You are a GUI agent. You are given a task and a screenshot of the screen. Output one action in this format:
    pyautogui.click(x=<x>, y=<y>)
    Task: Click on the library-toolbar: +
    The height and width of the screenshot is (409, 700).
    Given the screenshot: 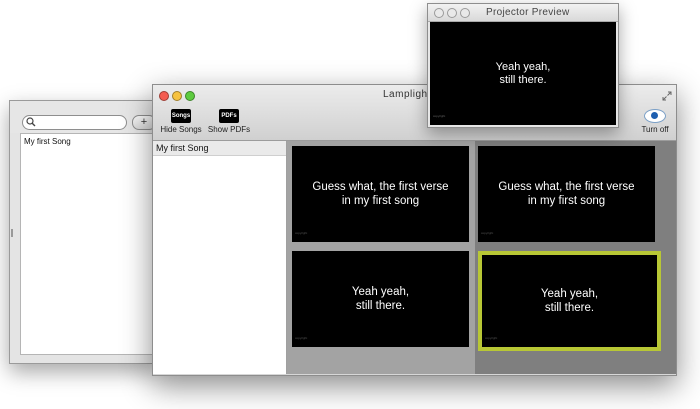 What is the action you would take?
    pyautogui.click(x=83, y=117)
    